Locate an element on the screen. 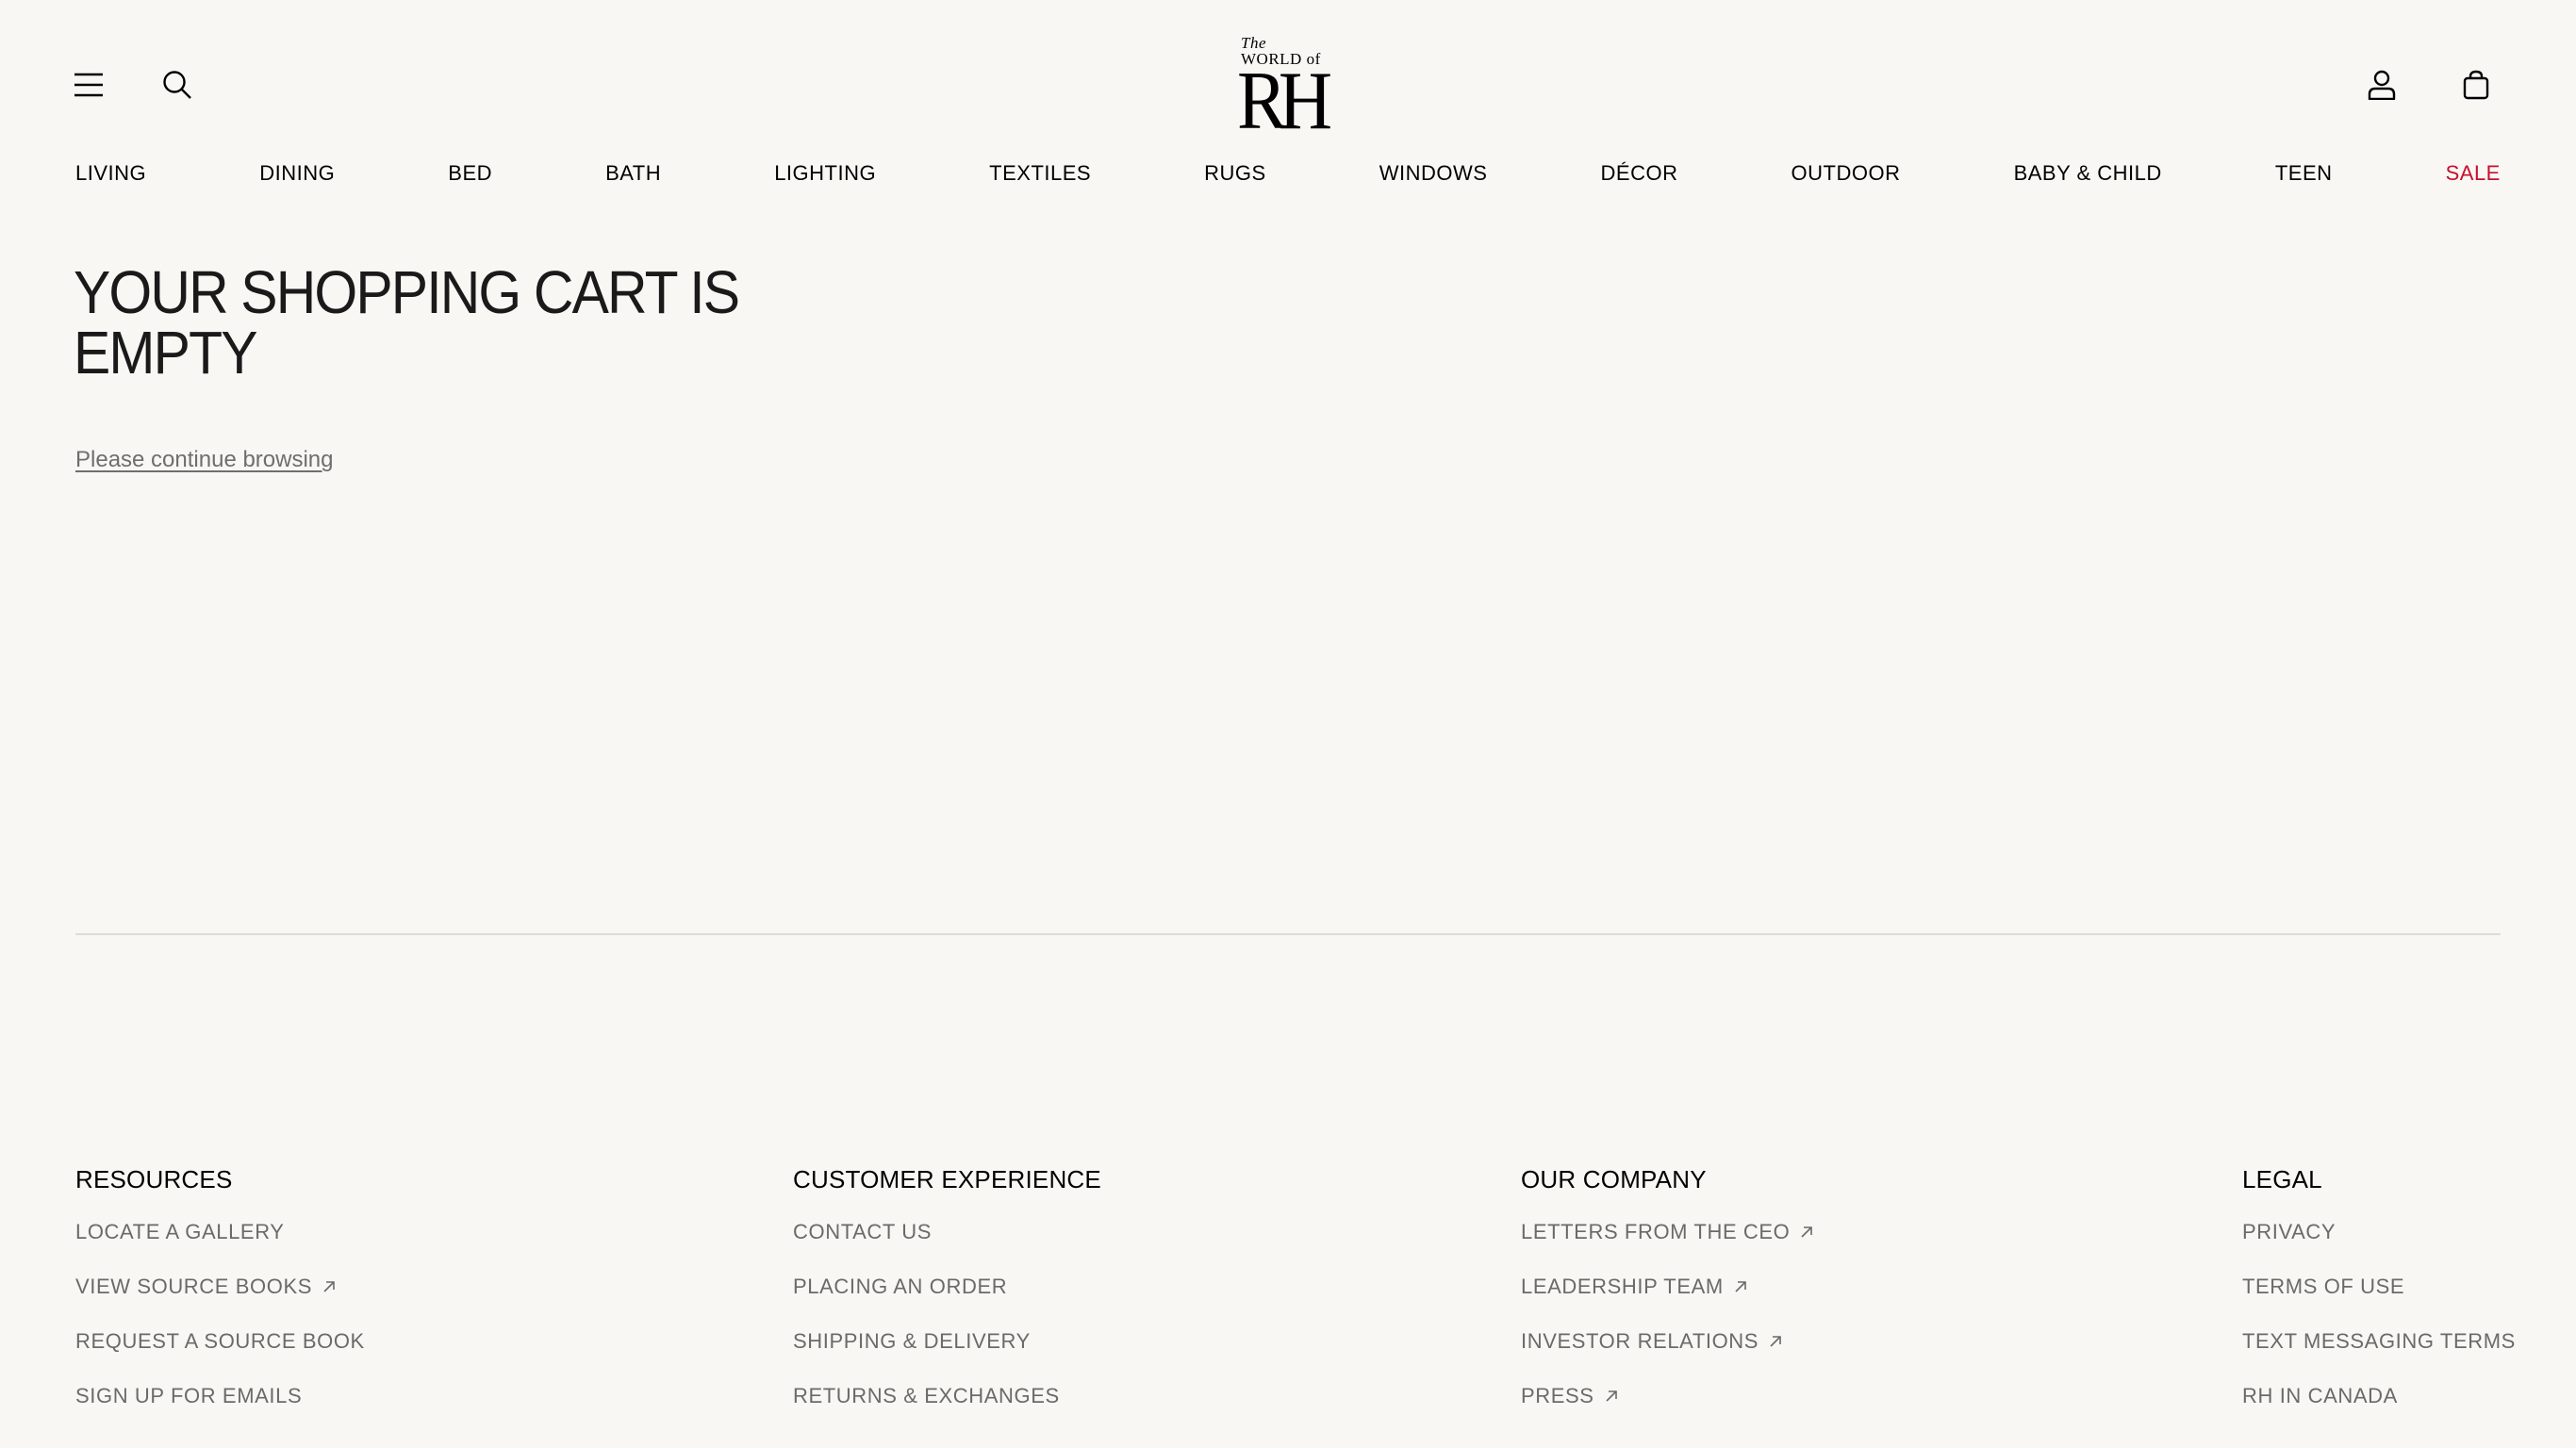 The width and height of the screenshot is (2576, 1448). footer-link-text-messaging-terms: TEXT MESSAGING TERMS is located at coordinates (2379, 1341).